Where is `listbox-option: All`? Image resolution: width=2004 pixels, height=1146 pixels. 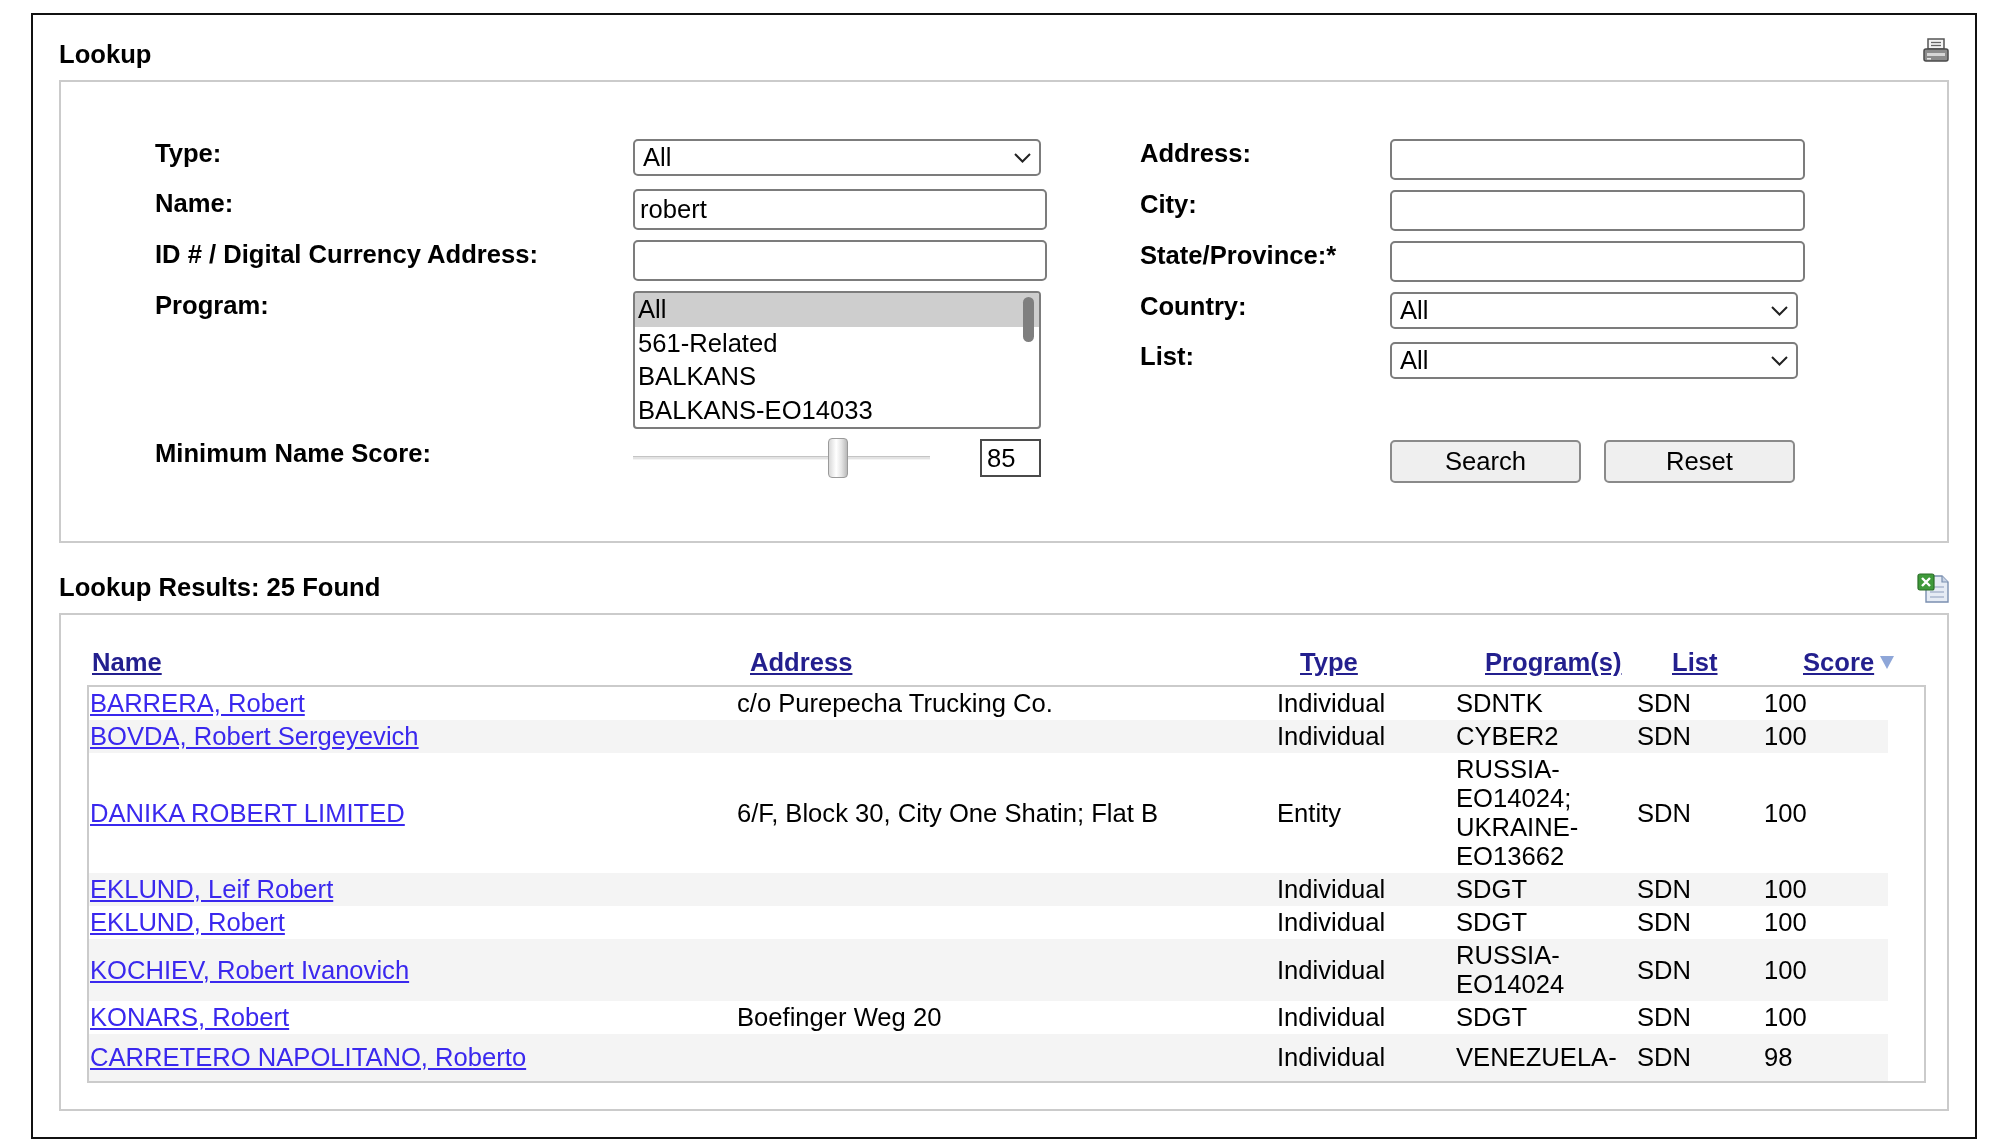
listbox-option: All is located at coordinates (837, 310).